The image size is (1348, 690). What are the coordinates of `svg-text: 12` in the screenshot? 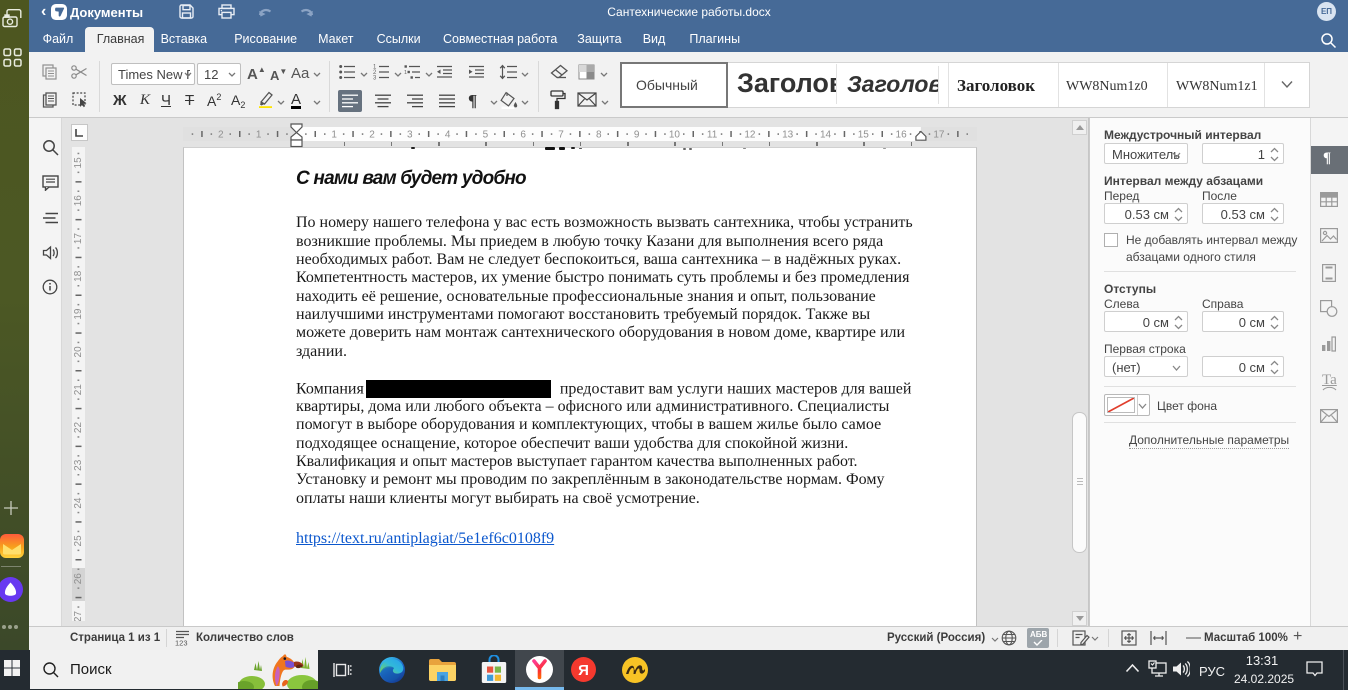 It's located at (750, 135).